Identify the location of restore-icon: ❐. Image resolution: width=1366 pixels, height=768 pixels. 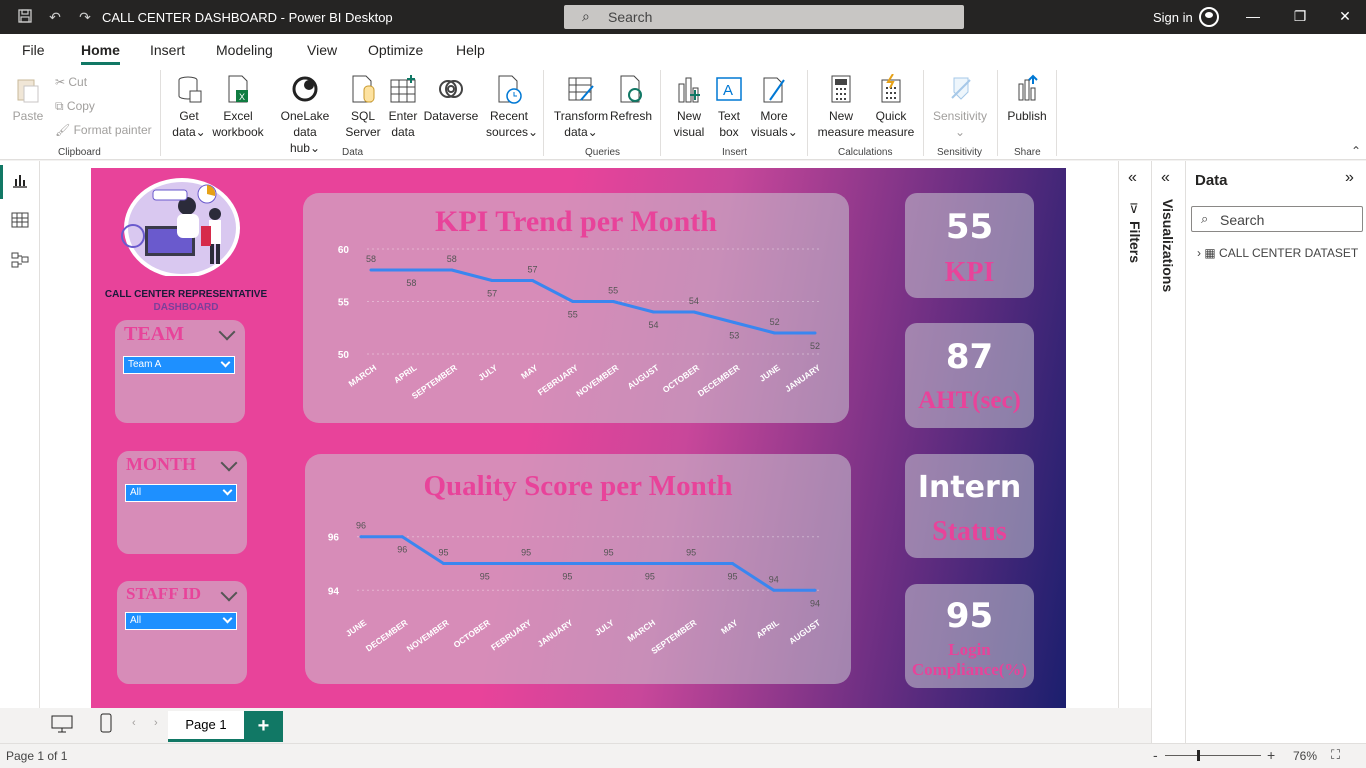
(1300, 16).